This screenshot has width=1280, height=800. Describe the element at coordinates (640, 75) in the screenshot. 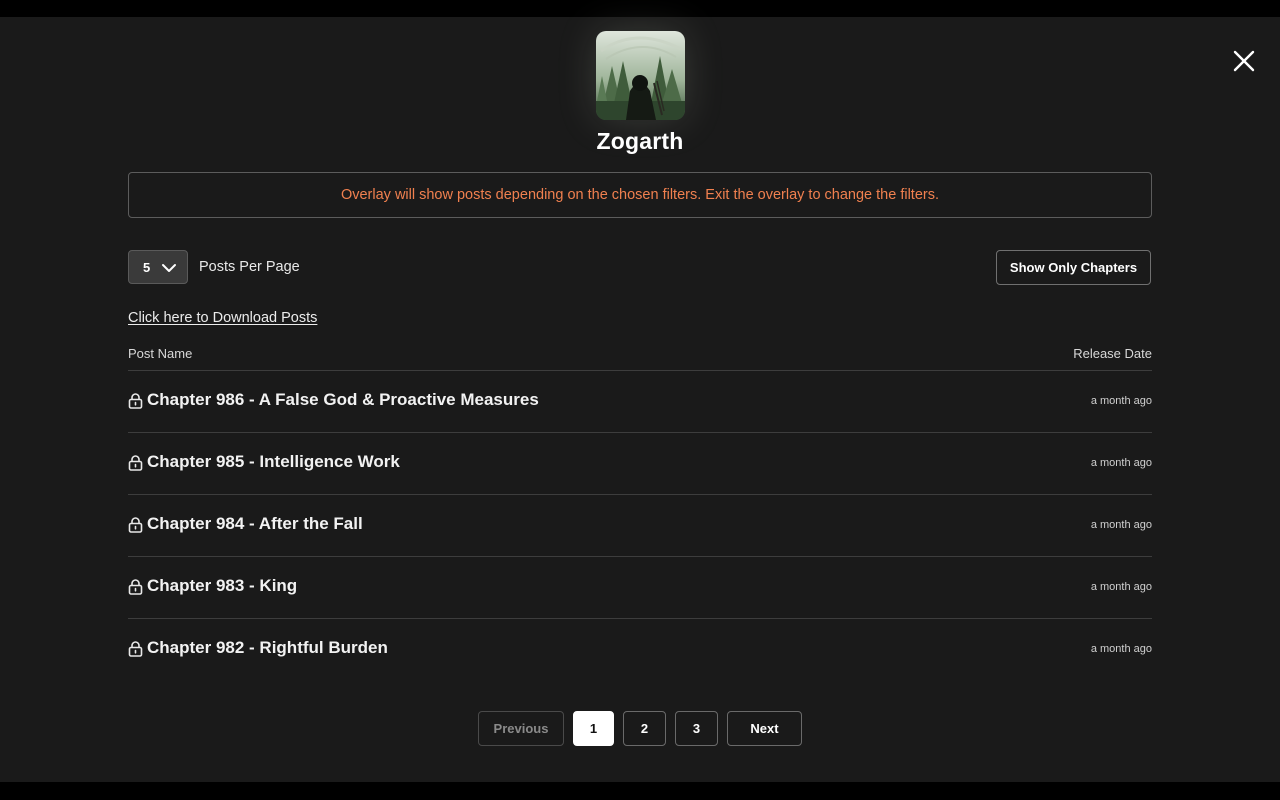

I see `creator-avatar` at that location.